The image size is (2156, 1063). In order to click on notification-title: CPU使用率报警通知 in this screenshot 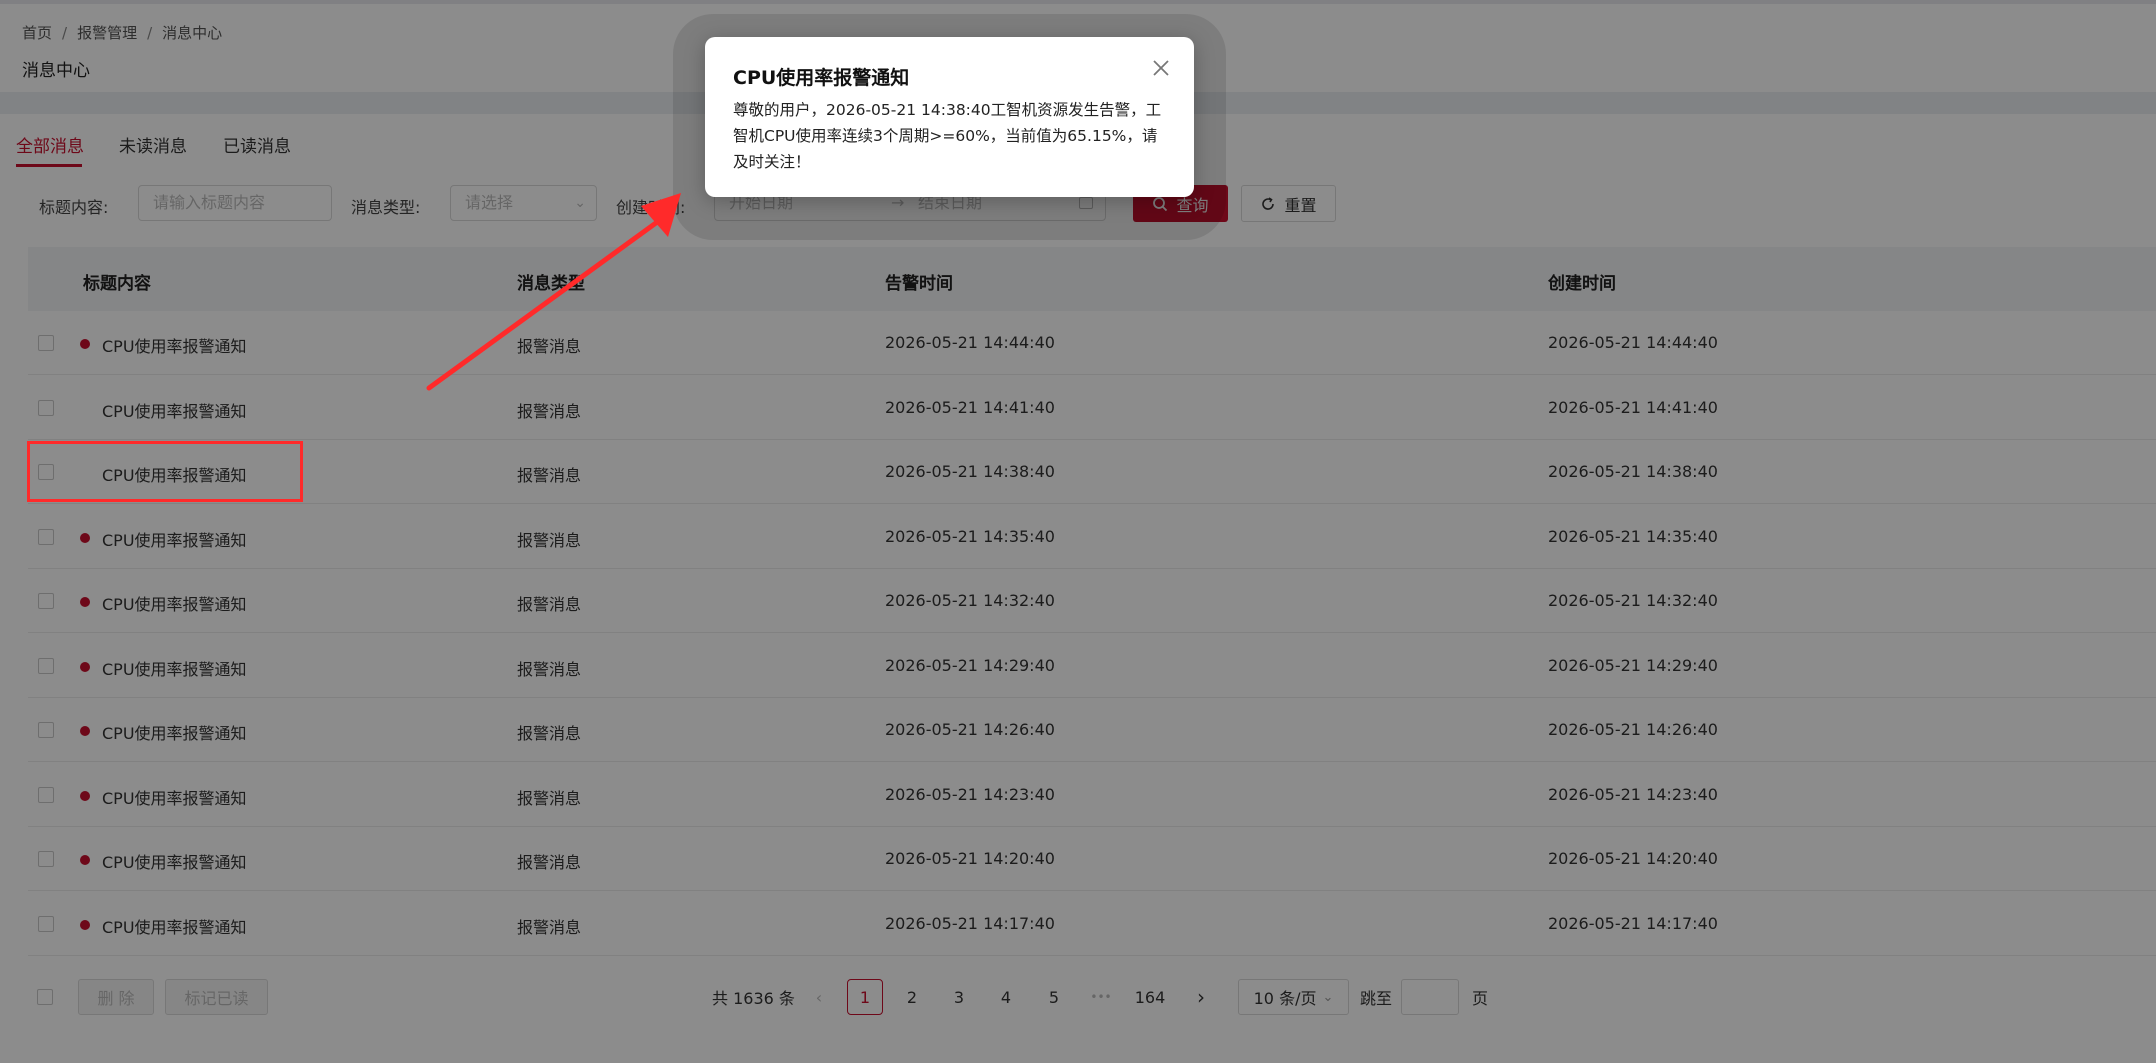, I will do `click(821, 78)`.